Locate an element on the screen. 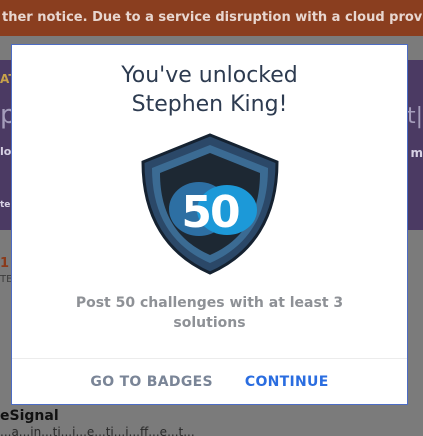 This screenshot has width=423, height=436. background-heading: eSignal is located at coordinates (29, 416).